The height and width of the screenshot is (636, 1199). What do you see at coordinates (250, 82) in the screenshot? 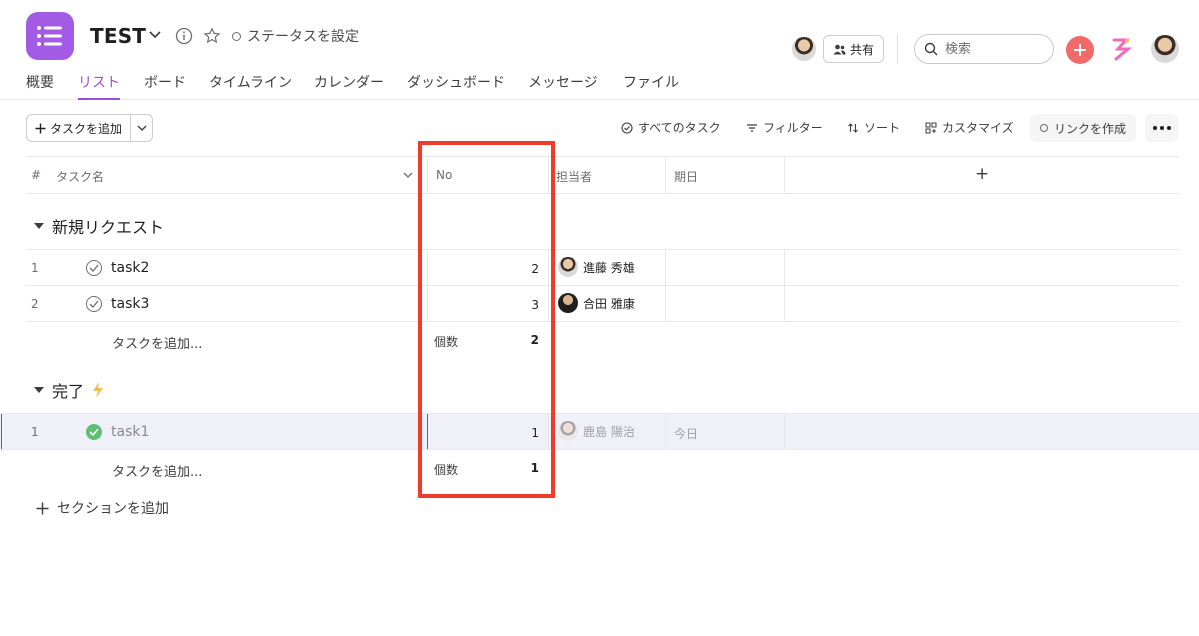
I see `tab-timeline: タイムライン` at bounding box center [250, 82].